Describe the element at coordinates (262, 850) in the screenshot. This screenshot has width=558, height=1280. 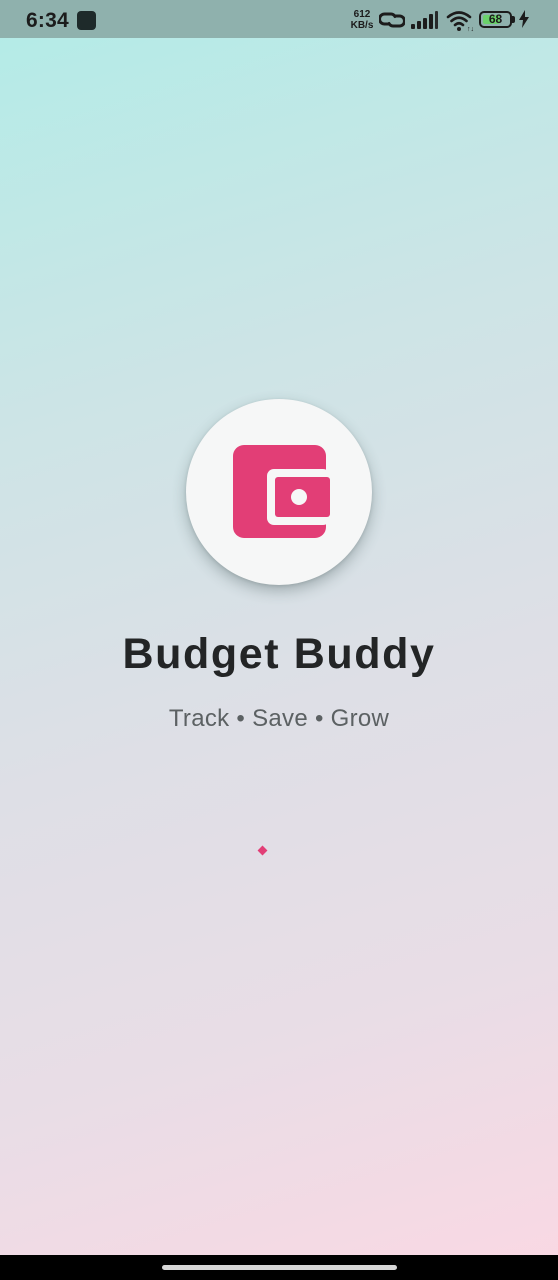
I see `loading-indicator` at that location.